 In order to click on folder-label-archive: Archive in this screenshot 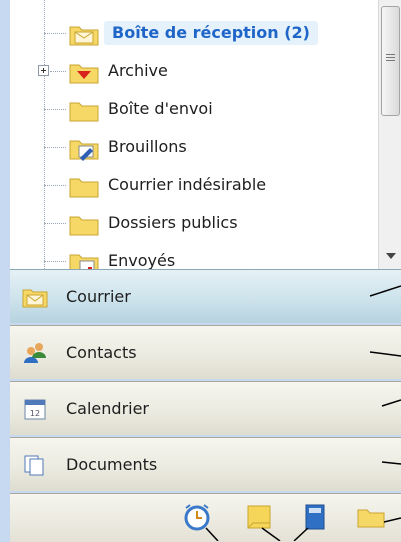, I will do `click(138, 70)`.